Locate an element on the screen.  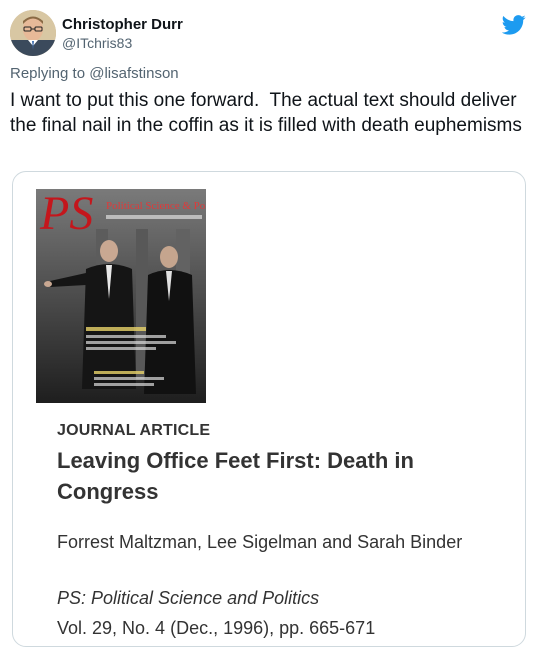
card-kicker: JOURNAL ARTICLE is located at coordinates (134, 430).